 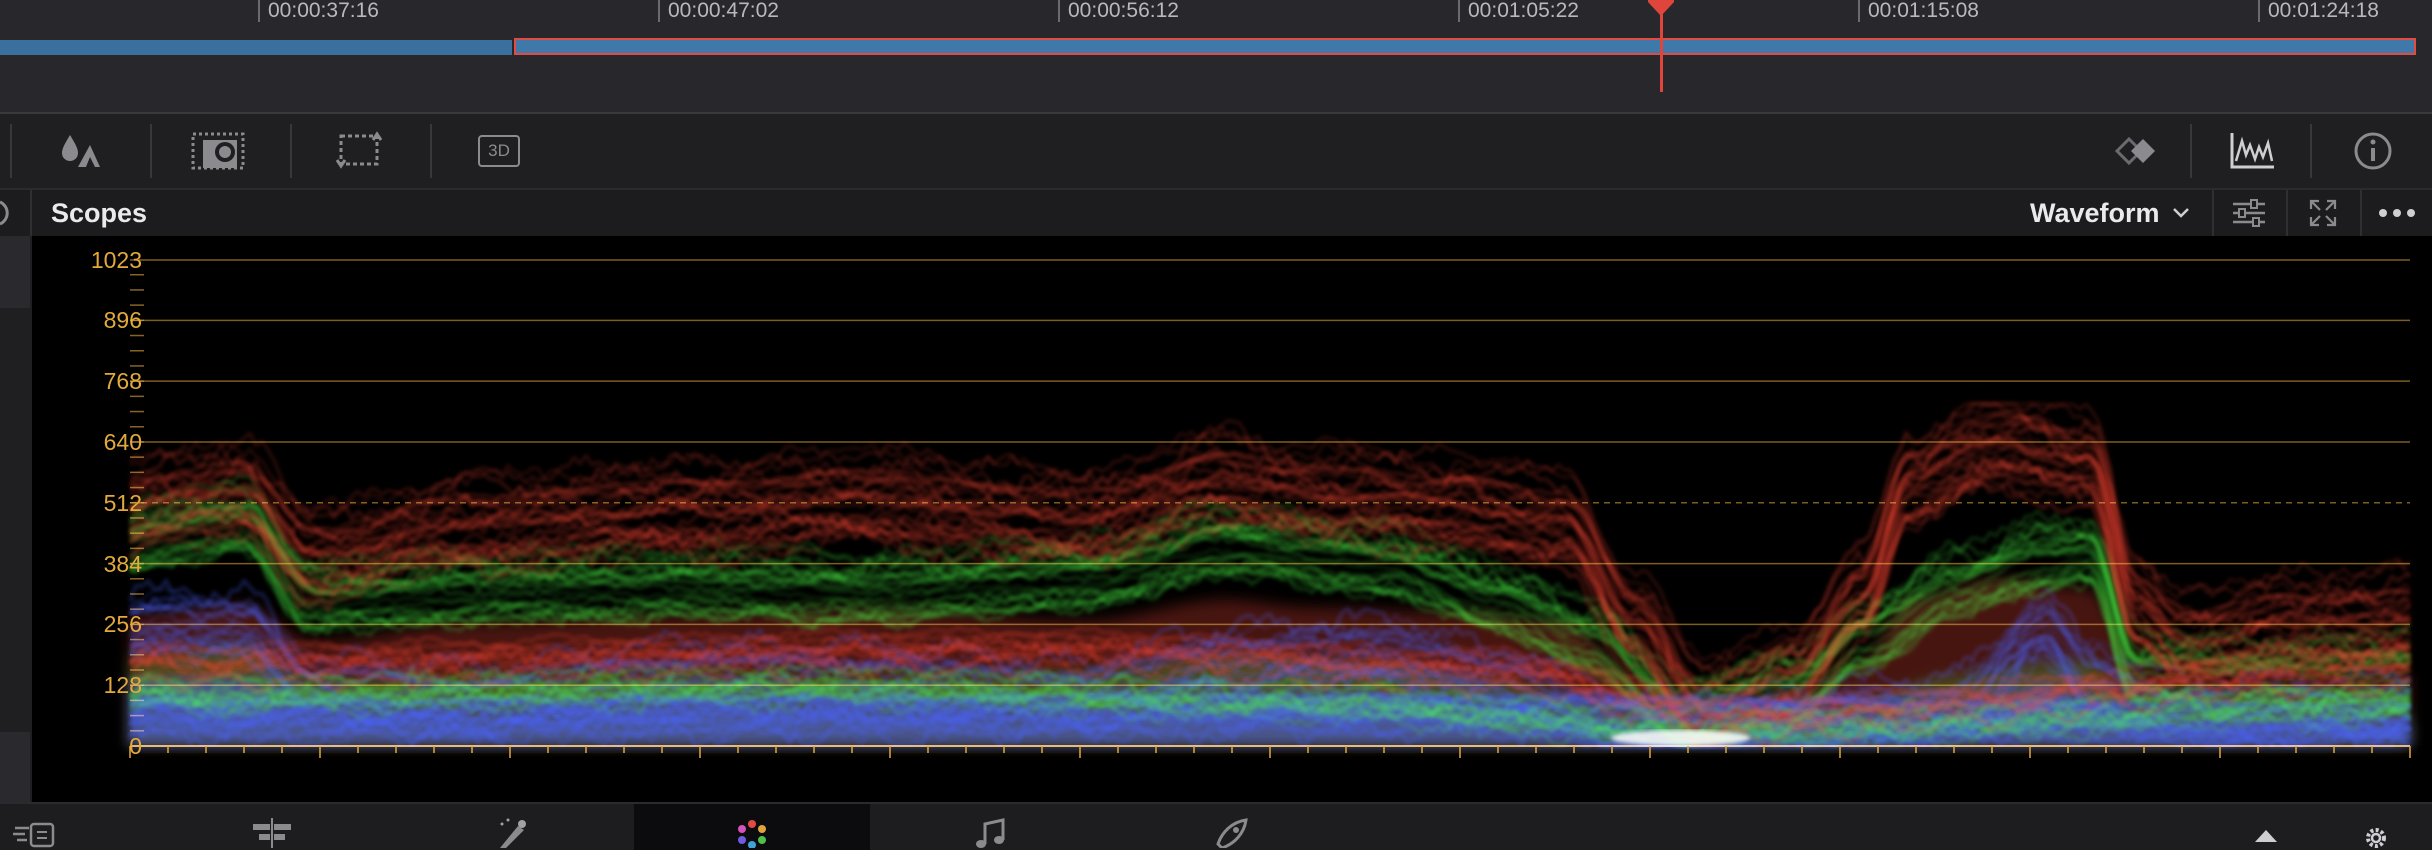 I want to click on y-tick-label: 1023, so click(x=116, y=260).